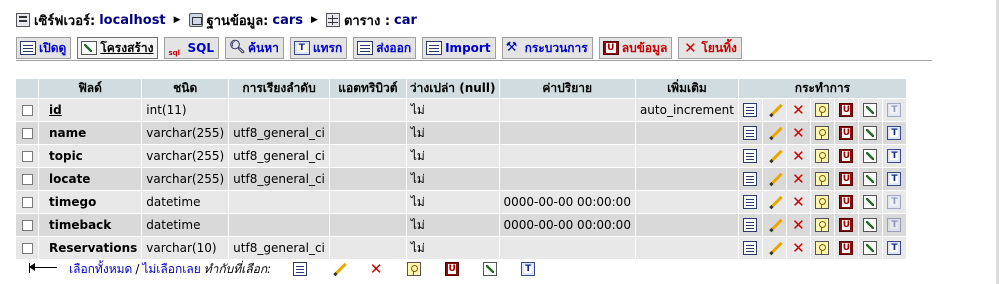  Describe the element at coordinates (635, 48) in the screenshot. I see `tab-empty: ลบข้อมูล` at that location.